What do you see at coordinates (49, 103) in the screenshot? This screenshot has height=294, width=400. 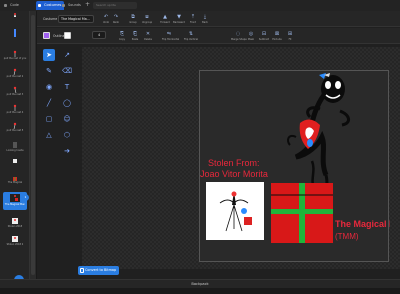 I see `line-tool-icon: ╱` at bounding box center [49, 103].